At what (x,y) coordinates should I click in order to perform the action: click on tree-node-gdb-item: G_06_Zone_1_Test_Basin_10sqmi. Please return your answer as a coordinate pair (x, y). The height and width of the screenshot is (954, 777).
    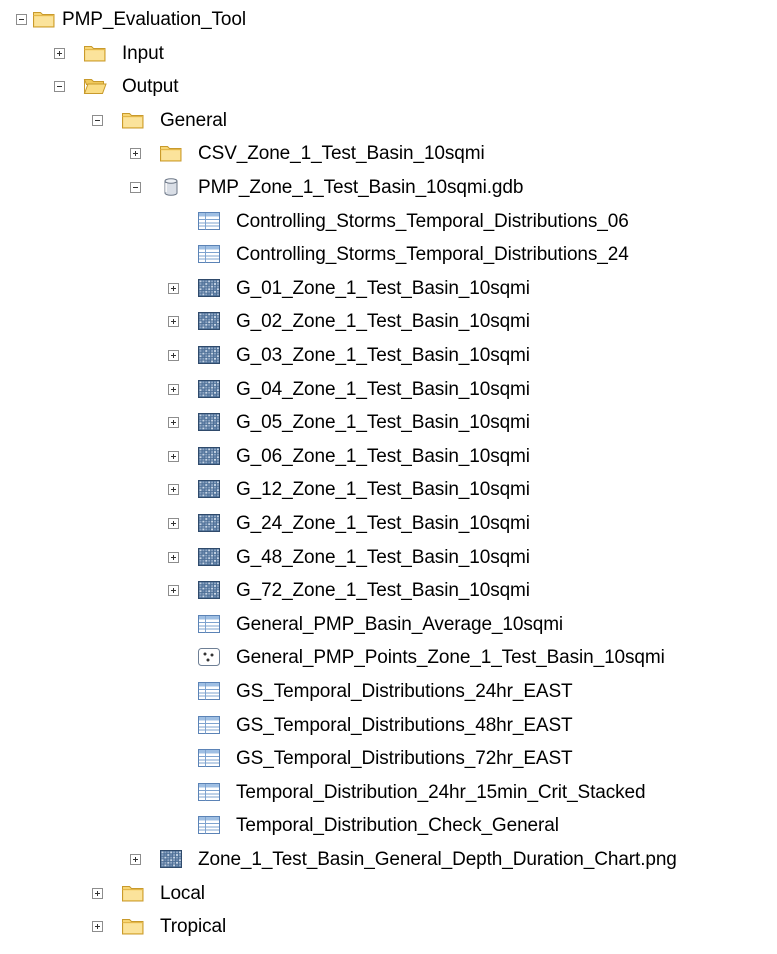
    Looking at the image, I should click on (388, 456).